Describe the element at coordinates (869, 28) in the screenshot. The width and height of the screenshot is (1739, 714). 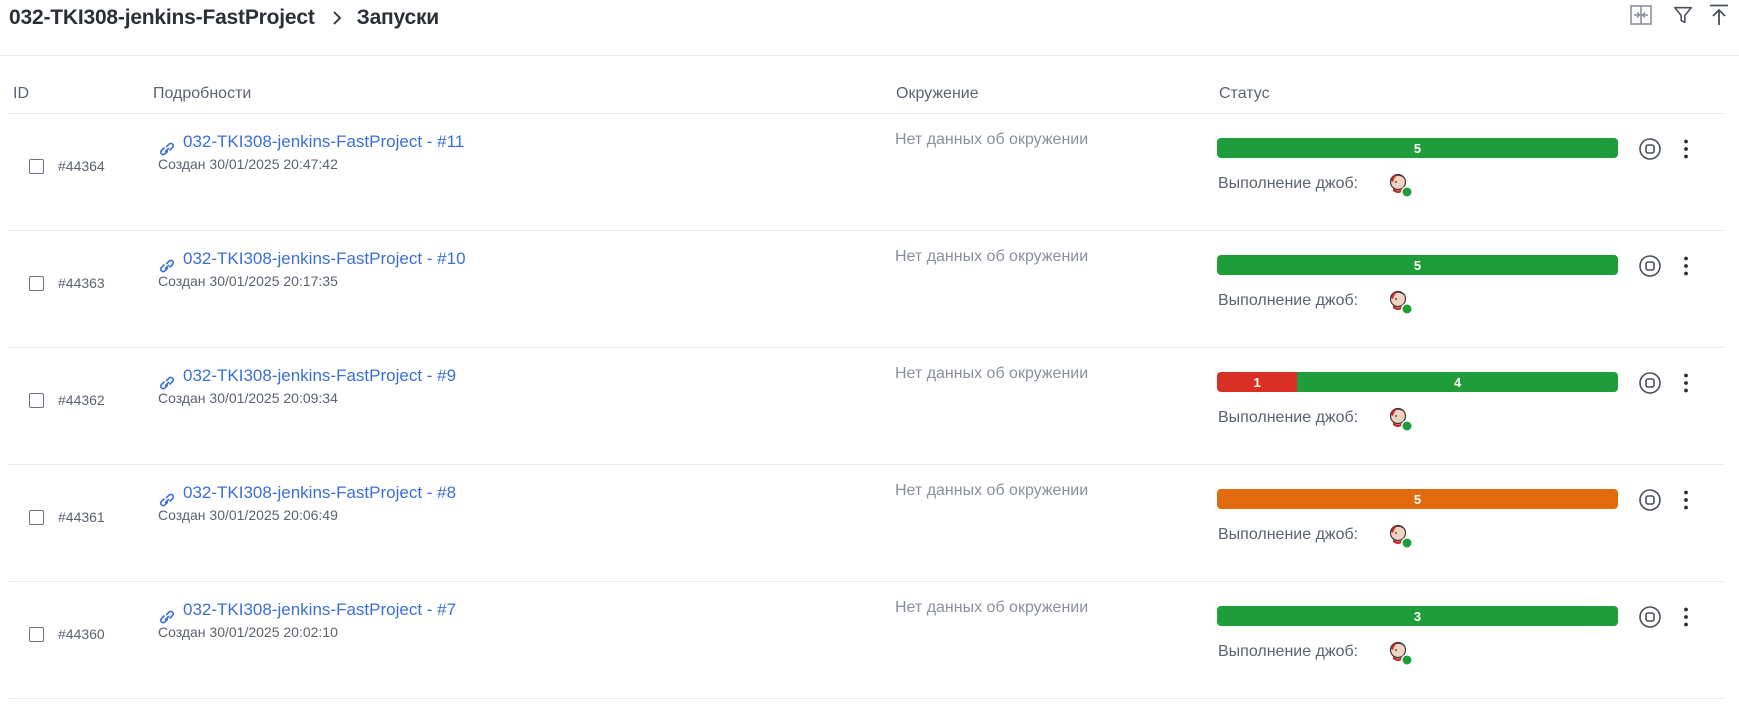
I see `page-header: 032-TKI308-jenkins-FastProject Запуски` at that location.